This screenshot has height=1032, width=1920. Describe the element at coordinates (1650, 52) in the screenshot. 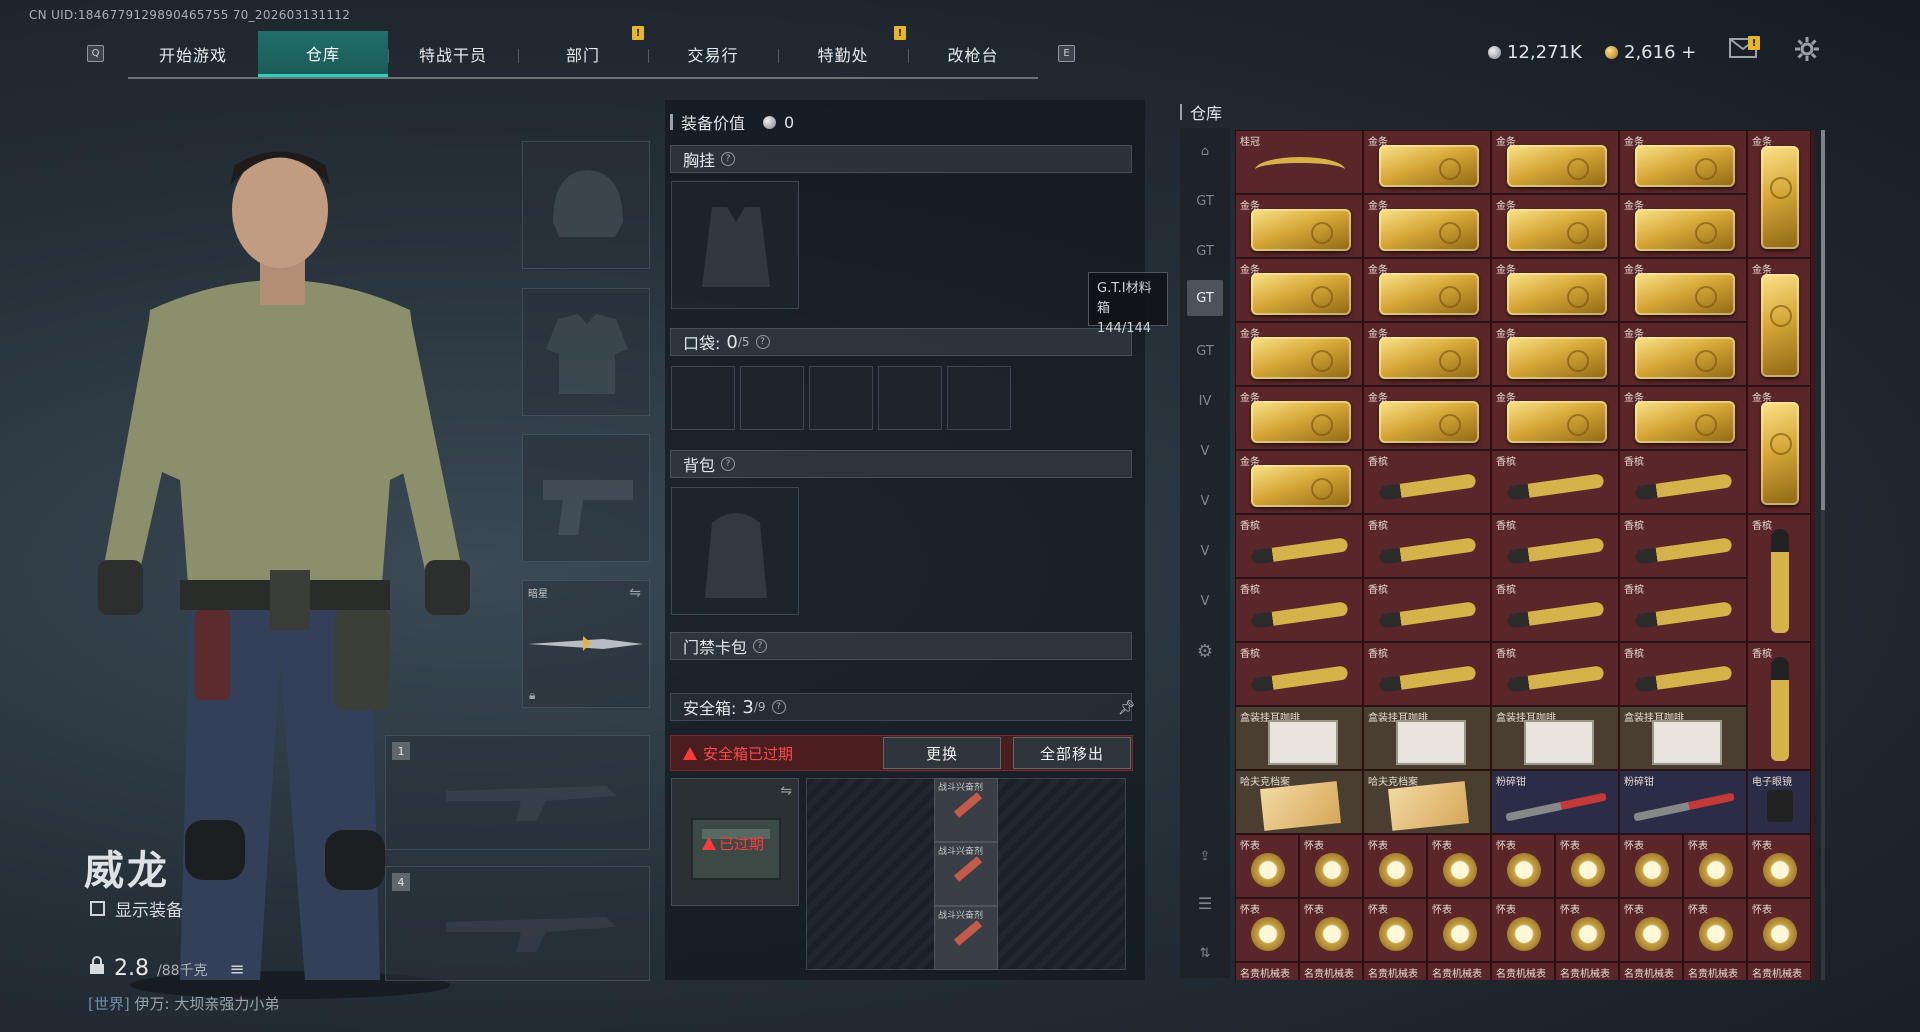

I see `gold-currency: 2,616 +` at that location.